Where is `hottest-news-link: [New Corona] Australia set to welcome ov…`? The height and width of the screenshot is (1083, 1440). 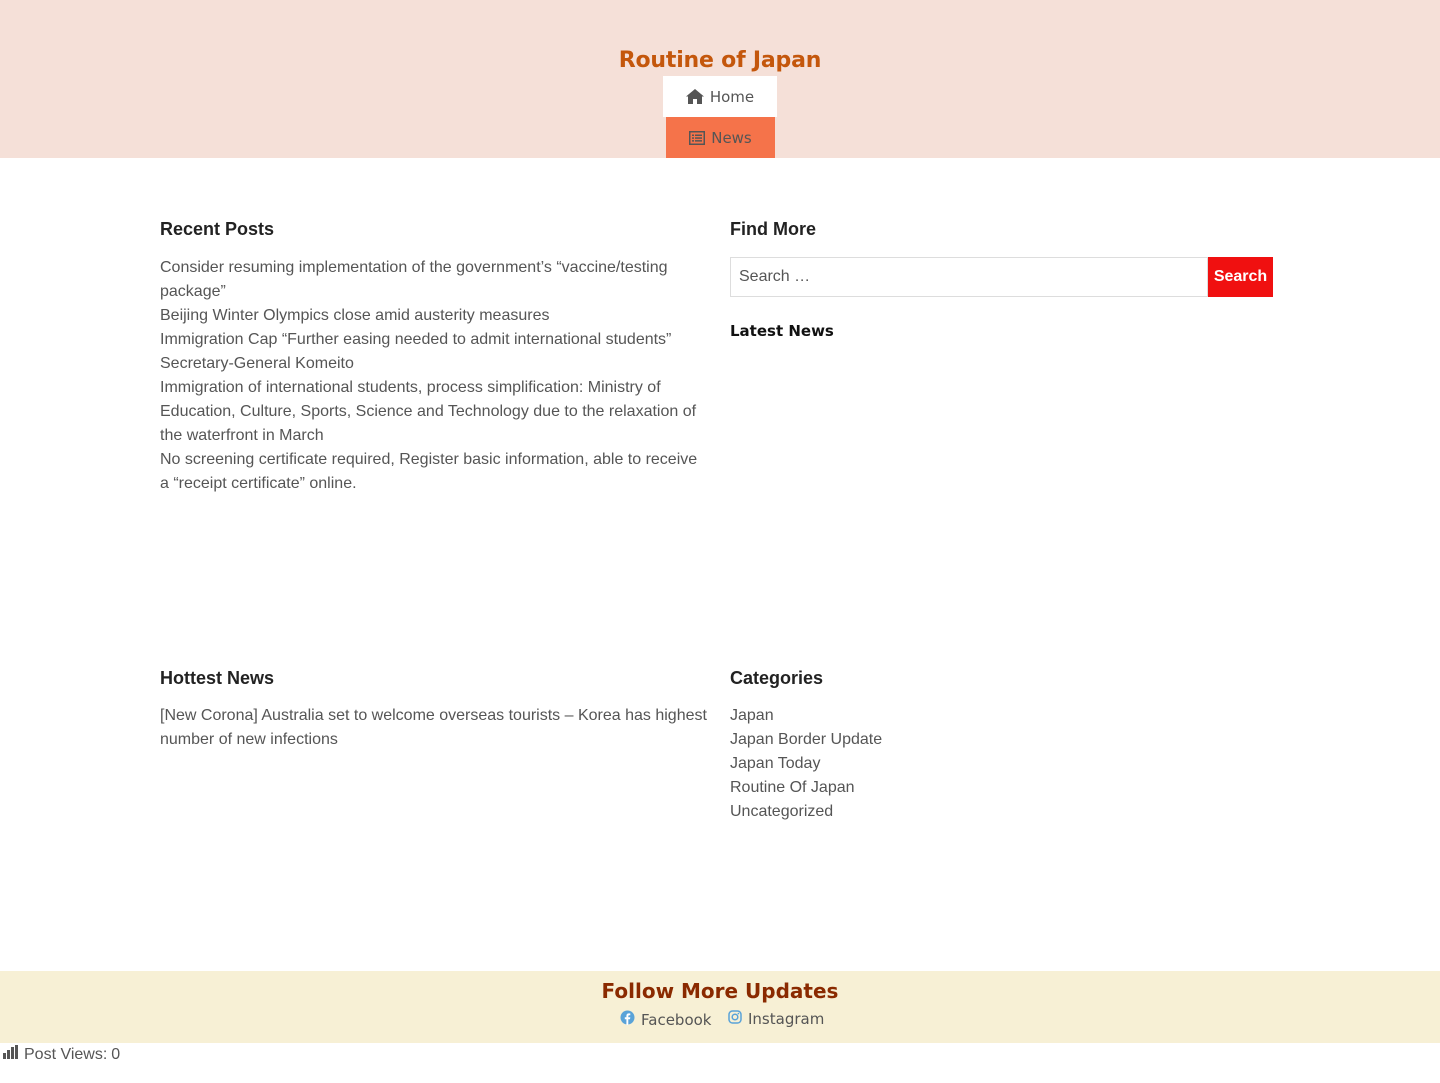 hottest-news-link: [New Corona] Australia set to welcome ov… is located at coordinates (437, 728).